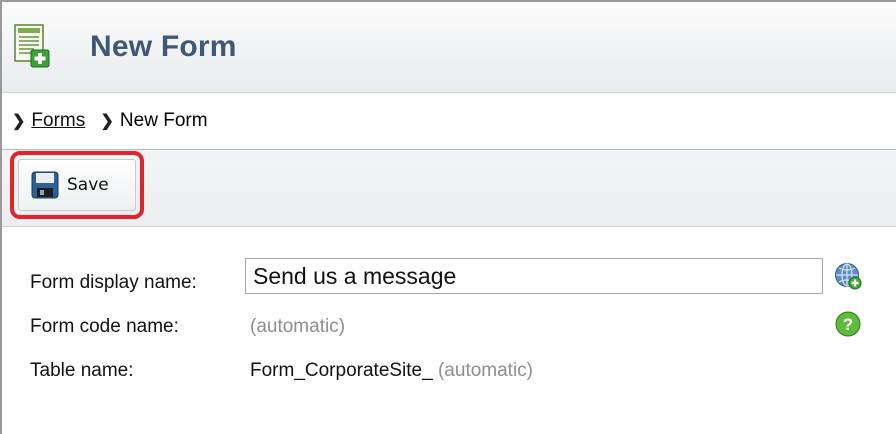  I want to click on floppy-disk-icon, so click(45, 185).